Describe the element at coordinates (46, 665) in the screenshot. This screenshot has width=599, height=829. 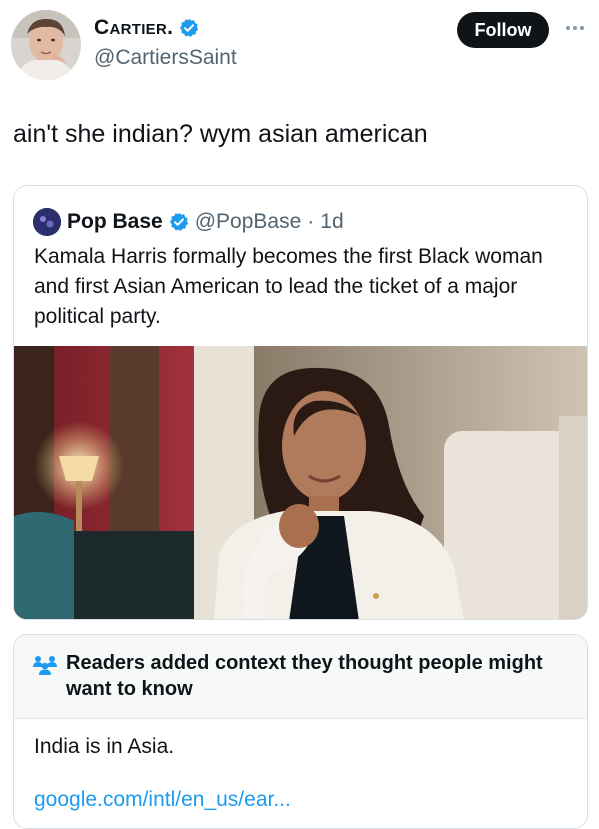
I see `people-icon` at that location.